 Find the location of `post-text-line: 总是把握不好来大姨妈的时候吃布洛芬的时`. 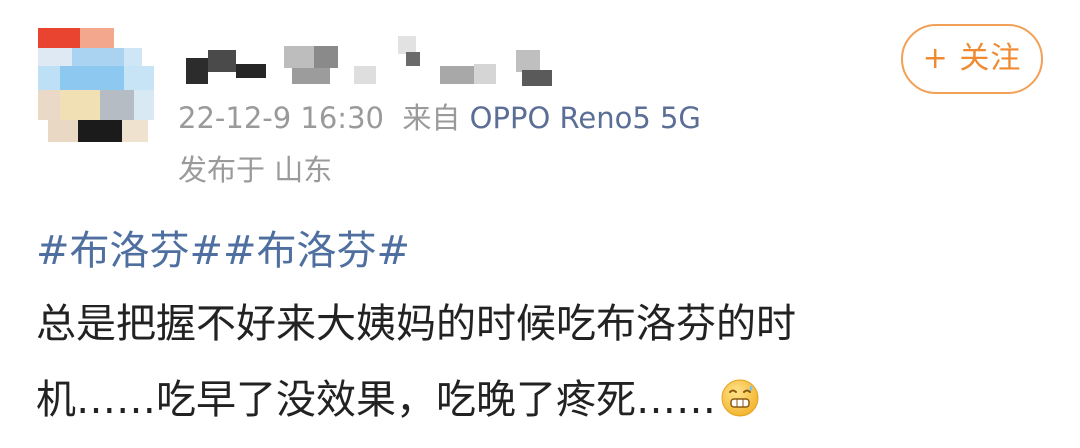

post-text-line: 总是把握不好来大姨妈的时候吃布洛芬的时 is located at coordinates (416, 324).